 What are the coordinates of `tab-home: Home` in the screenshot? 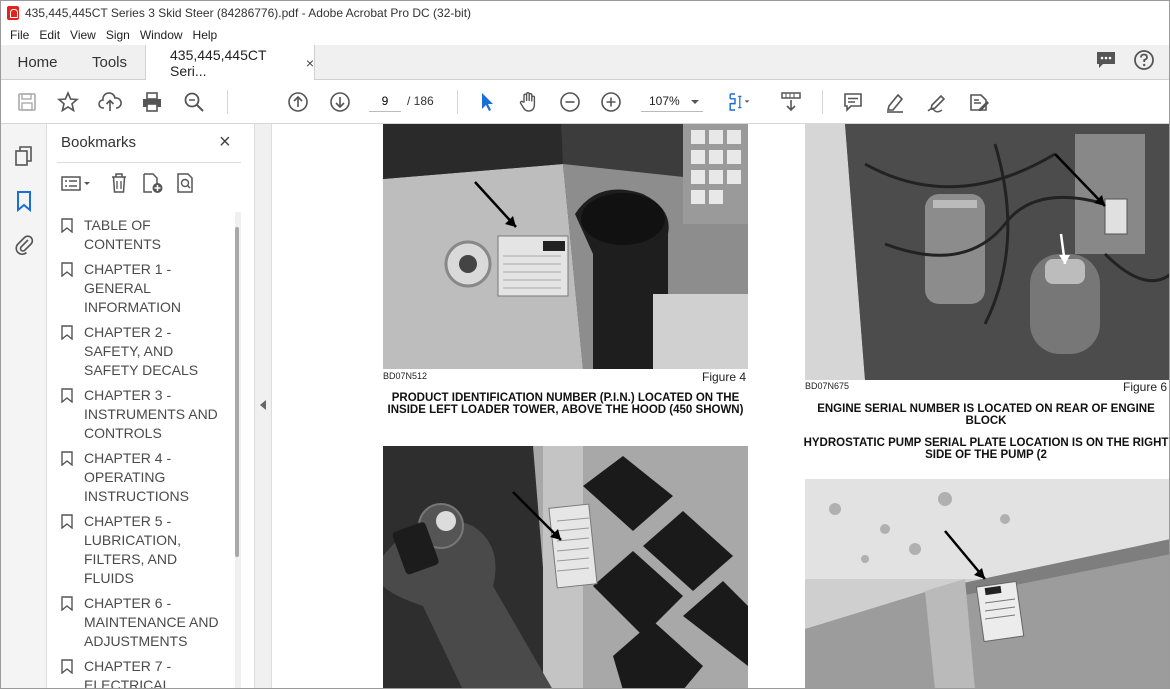 It's located at (37, 62).